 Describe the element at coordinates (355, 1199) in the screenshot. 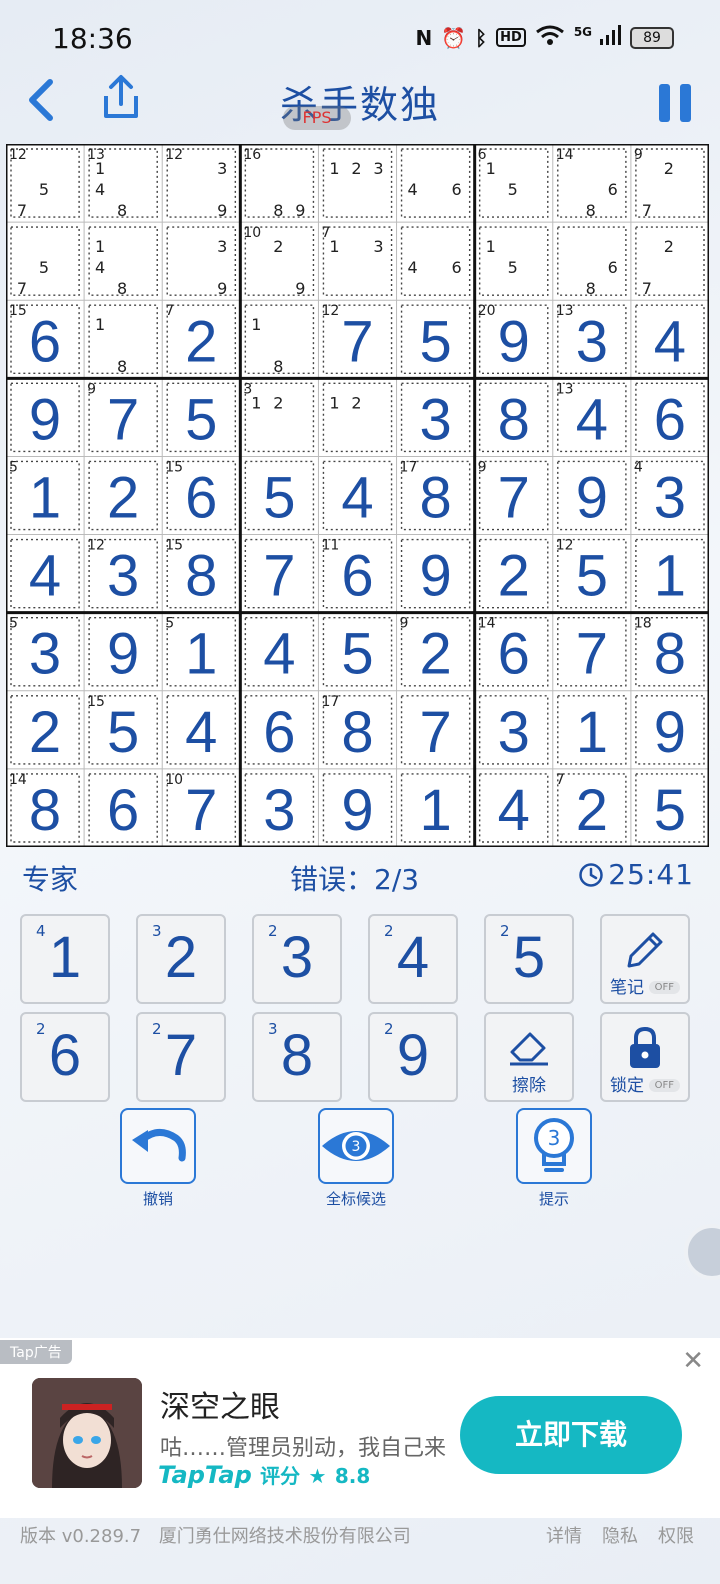

I see `fill-candidates-label: 全标候选` at that location.